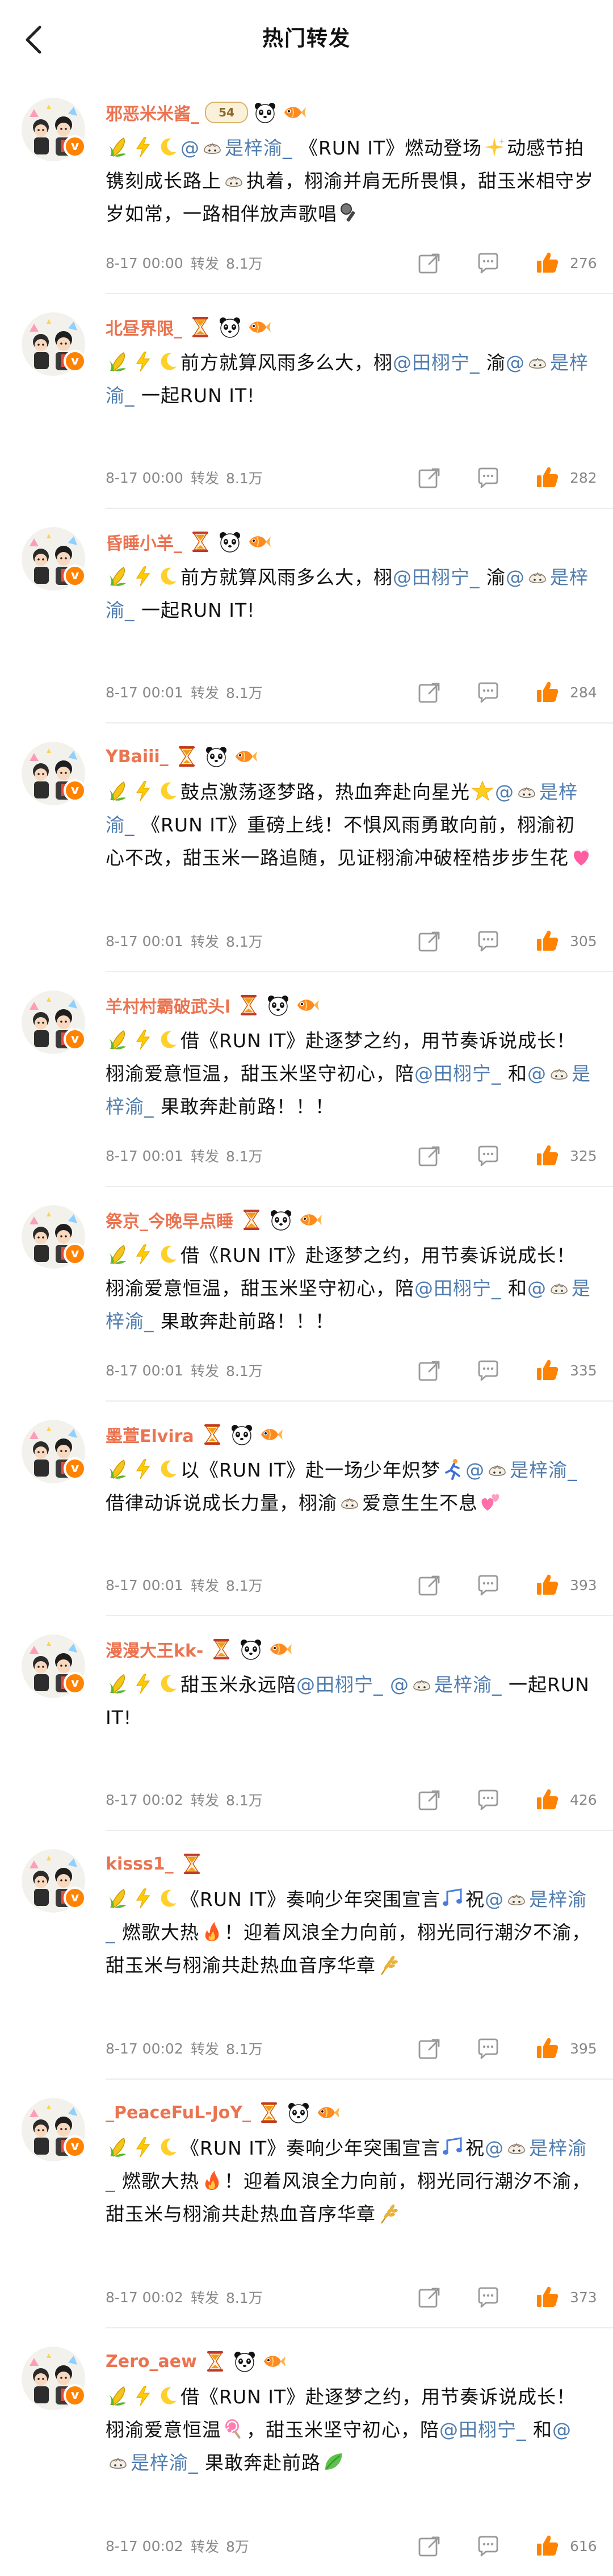 The image size is (613, 2576). Describe the element at coordinates (278, 1005) in the screenshot. I see `panda-badge-icon` at that location.